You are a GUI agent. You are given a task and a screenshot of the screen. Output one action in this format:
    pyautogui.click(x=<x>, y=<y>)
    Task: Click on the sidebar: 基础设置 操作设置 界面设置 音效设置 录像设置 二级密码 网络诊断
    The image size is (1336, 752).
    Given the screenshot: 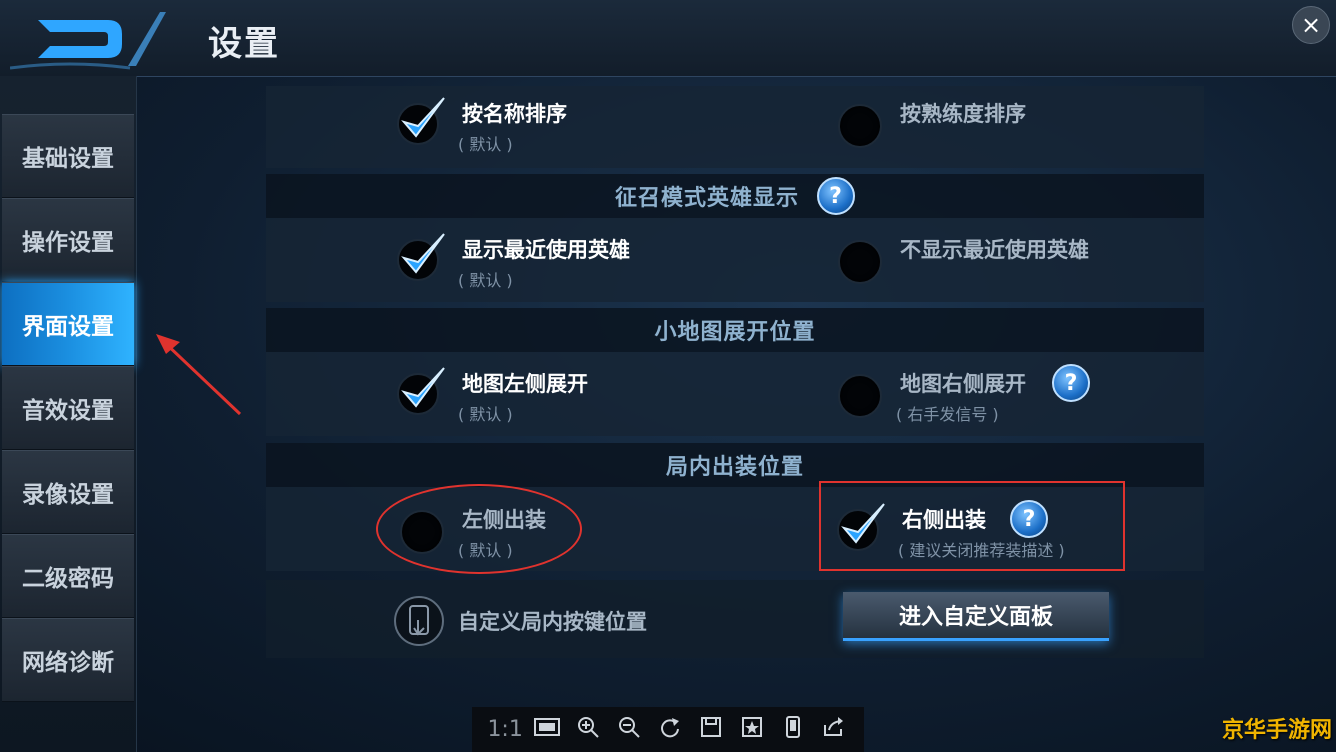 What is the action you would take?
    pyautogui.click(x=68, y=414)
    